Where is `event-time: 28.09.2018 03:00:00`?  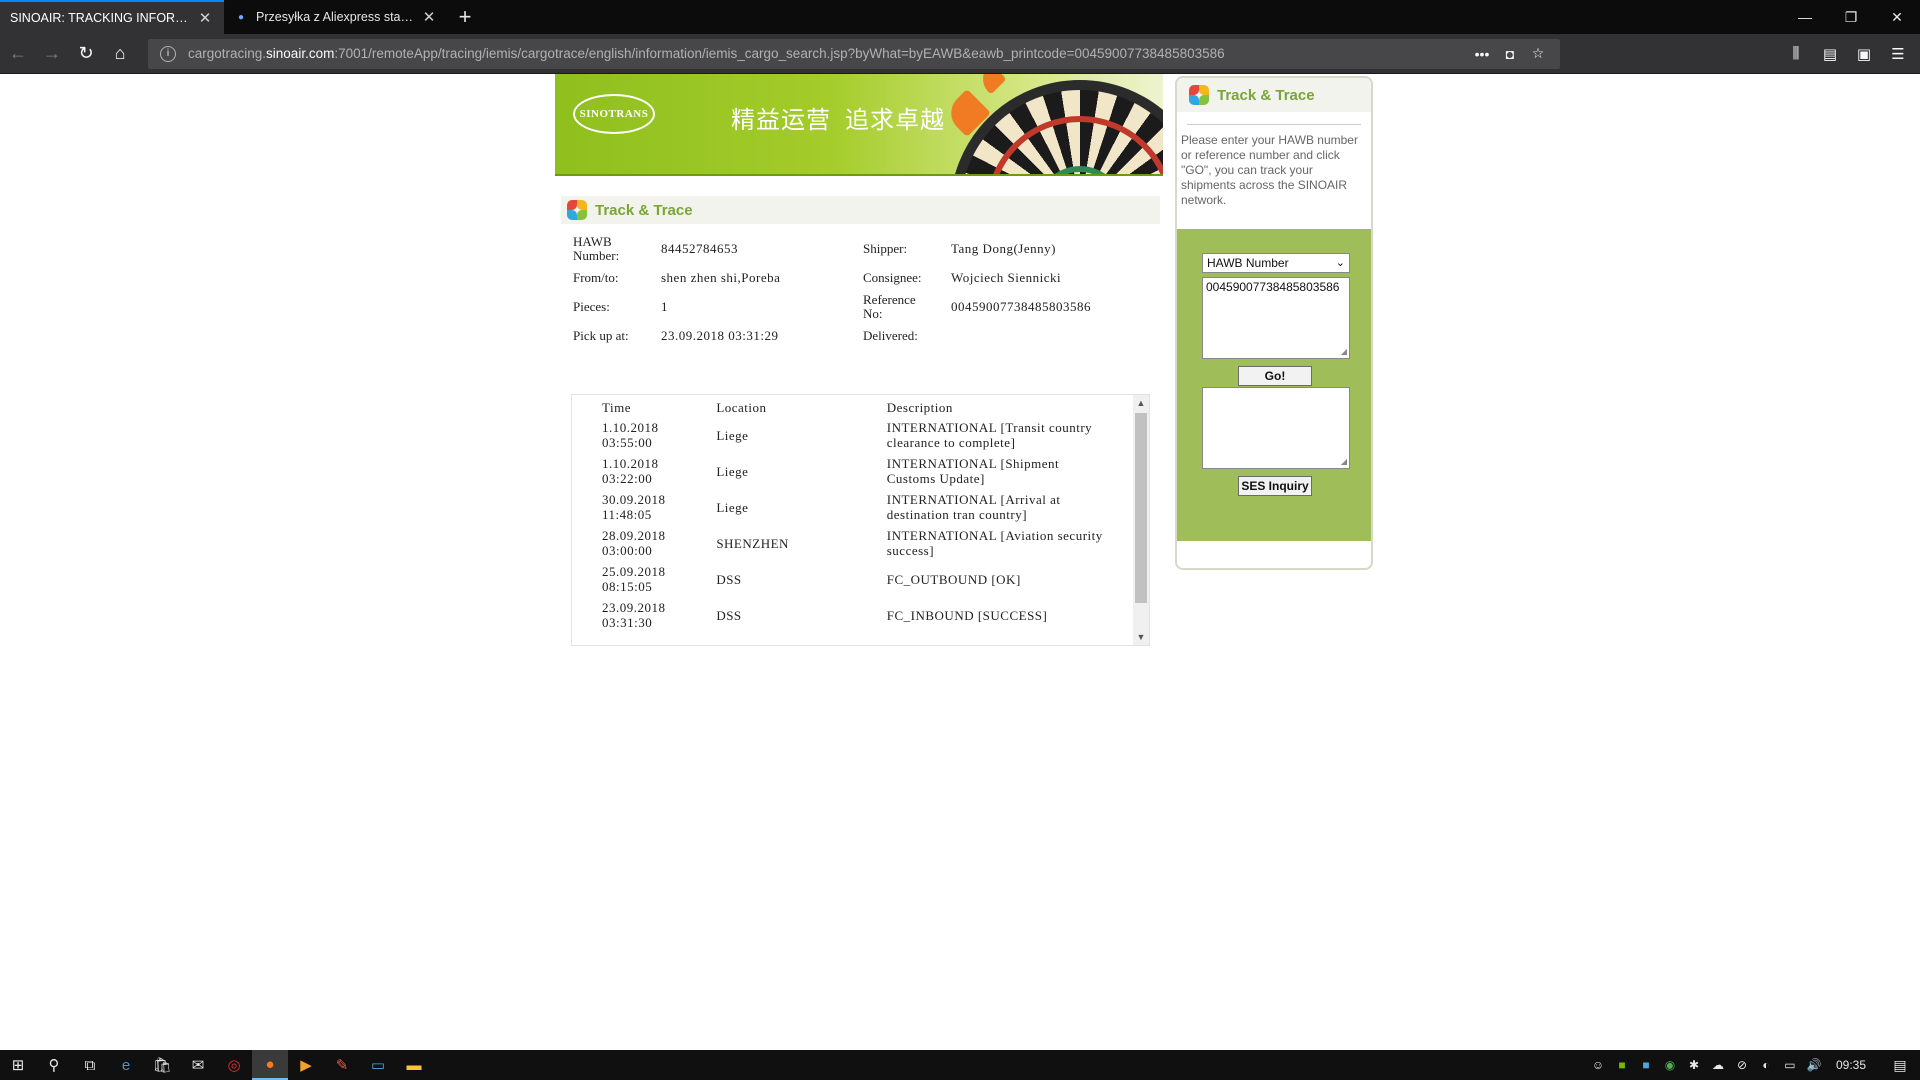
event-time: 28.09.2018 03:00:00 is located at coordinates (634, 543).